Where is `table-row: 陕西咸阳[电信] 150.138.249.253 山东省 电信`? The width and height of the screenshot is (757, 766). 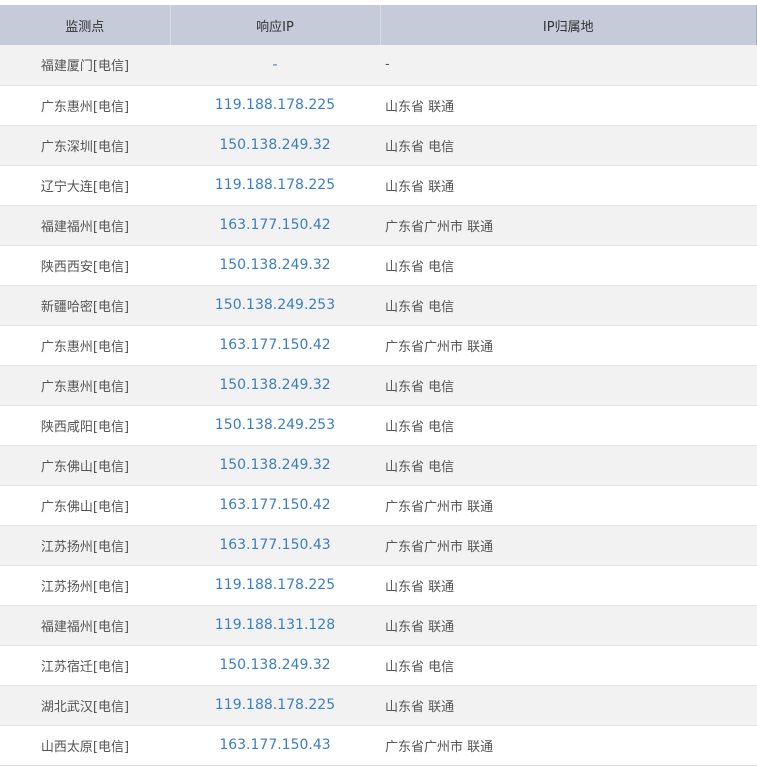 table-row: 陕西咸阳[电信] 150.138.249.253 山东省 电信 is located at coordinates (378, 425).